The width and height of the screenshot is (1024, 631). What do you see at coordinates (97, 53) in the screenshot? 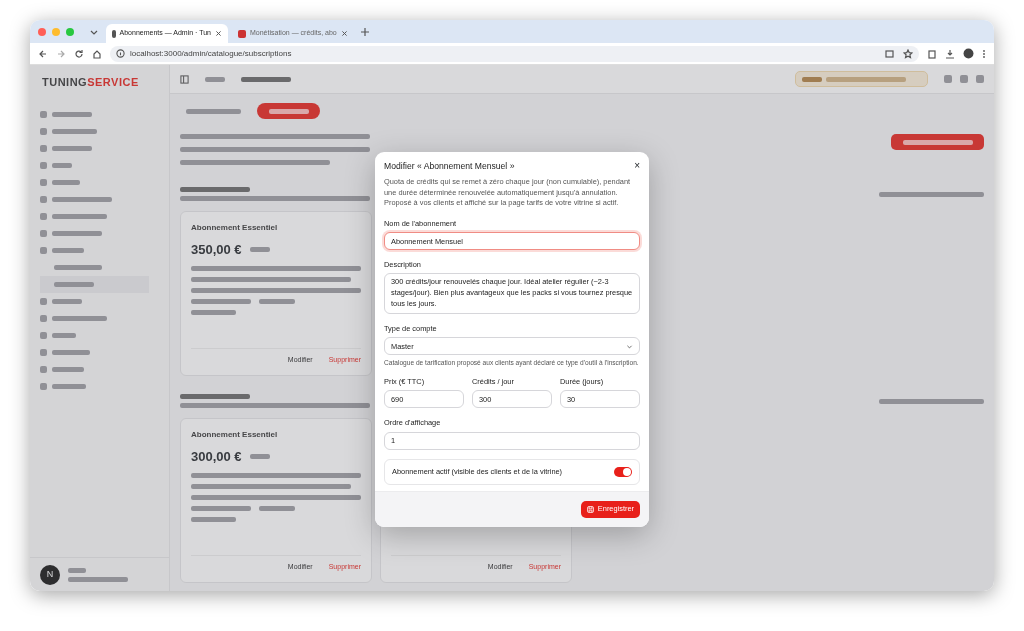
I see `home-icon` at bounding box center [97, 53].